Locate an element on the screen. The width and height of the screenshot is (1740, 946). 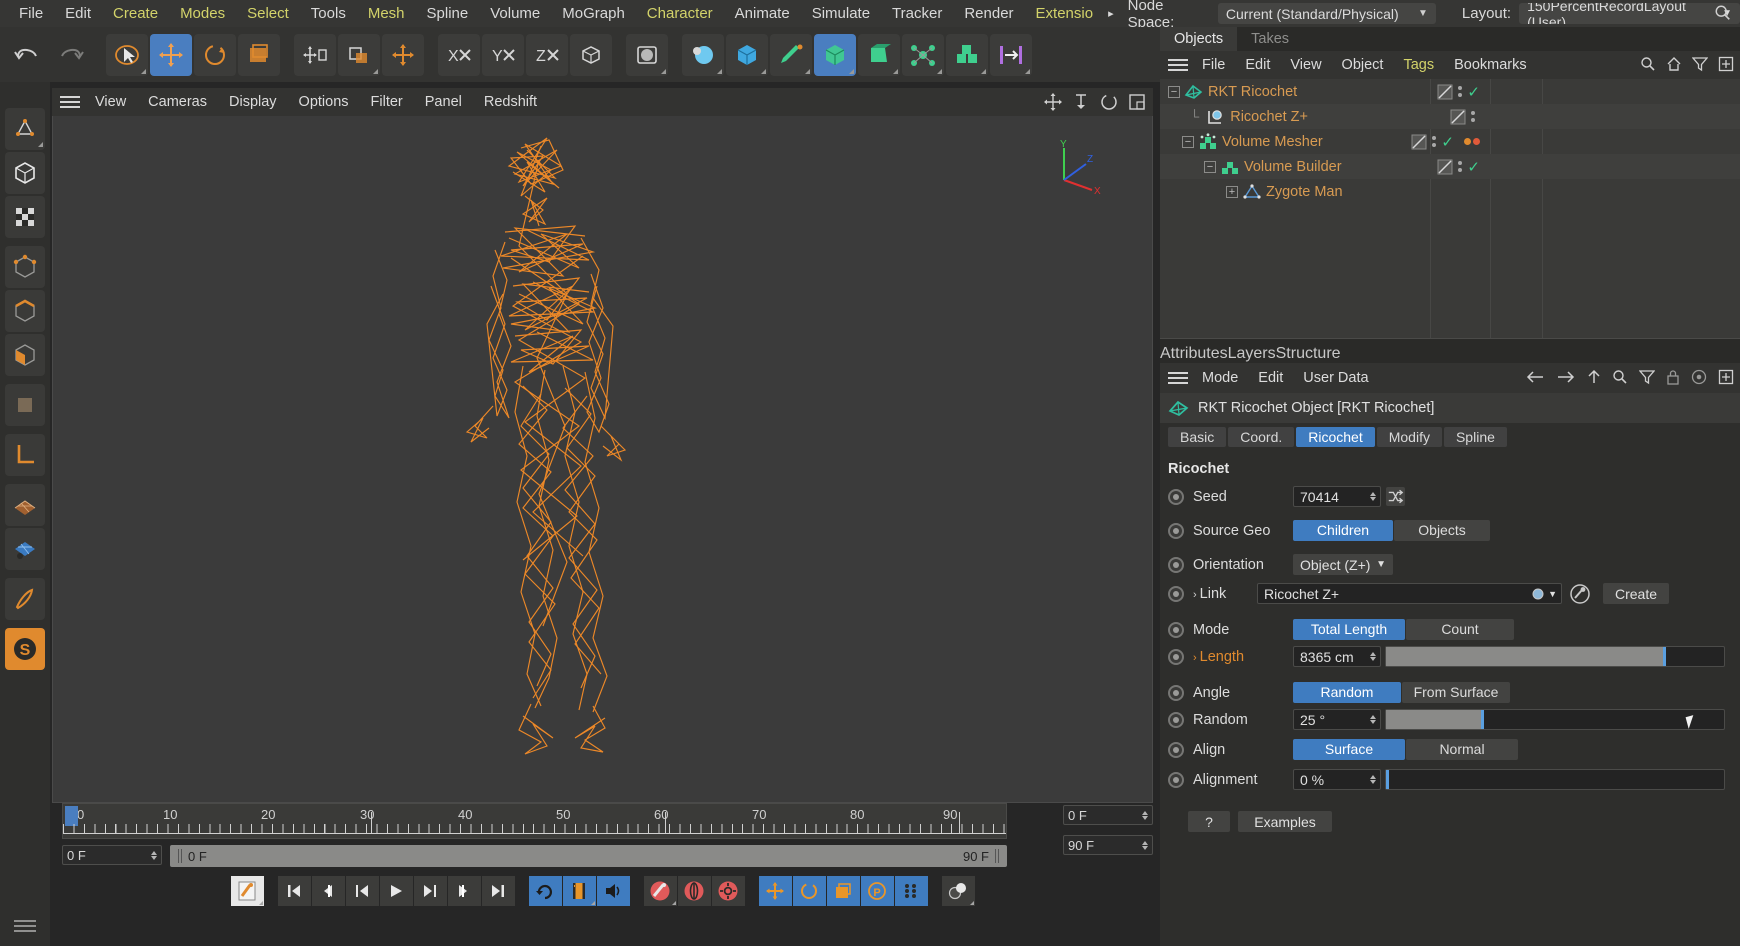
step-back-button is located at coordinates (362, 891).